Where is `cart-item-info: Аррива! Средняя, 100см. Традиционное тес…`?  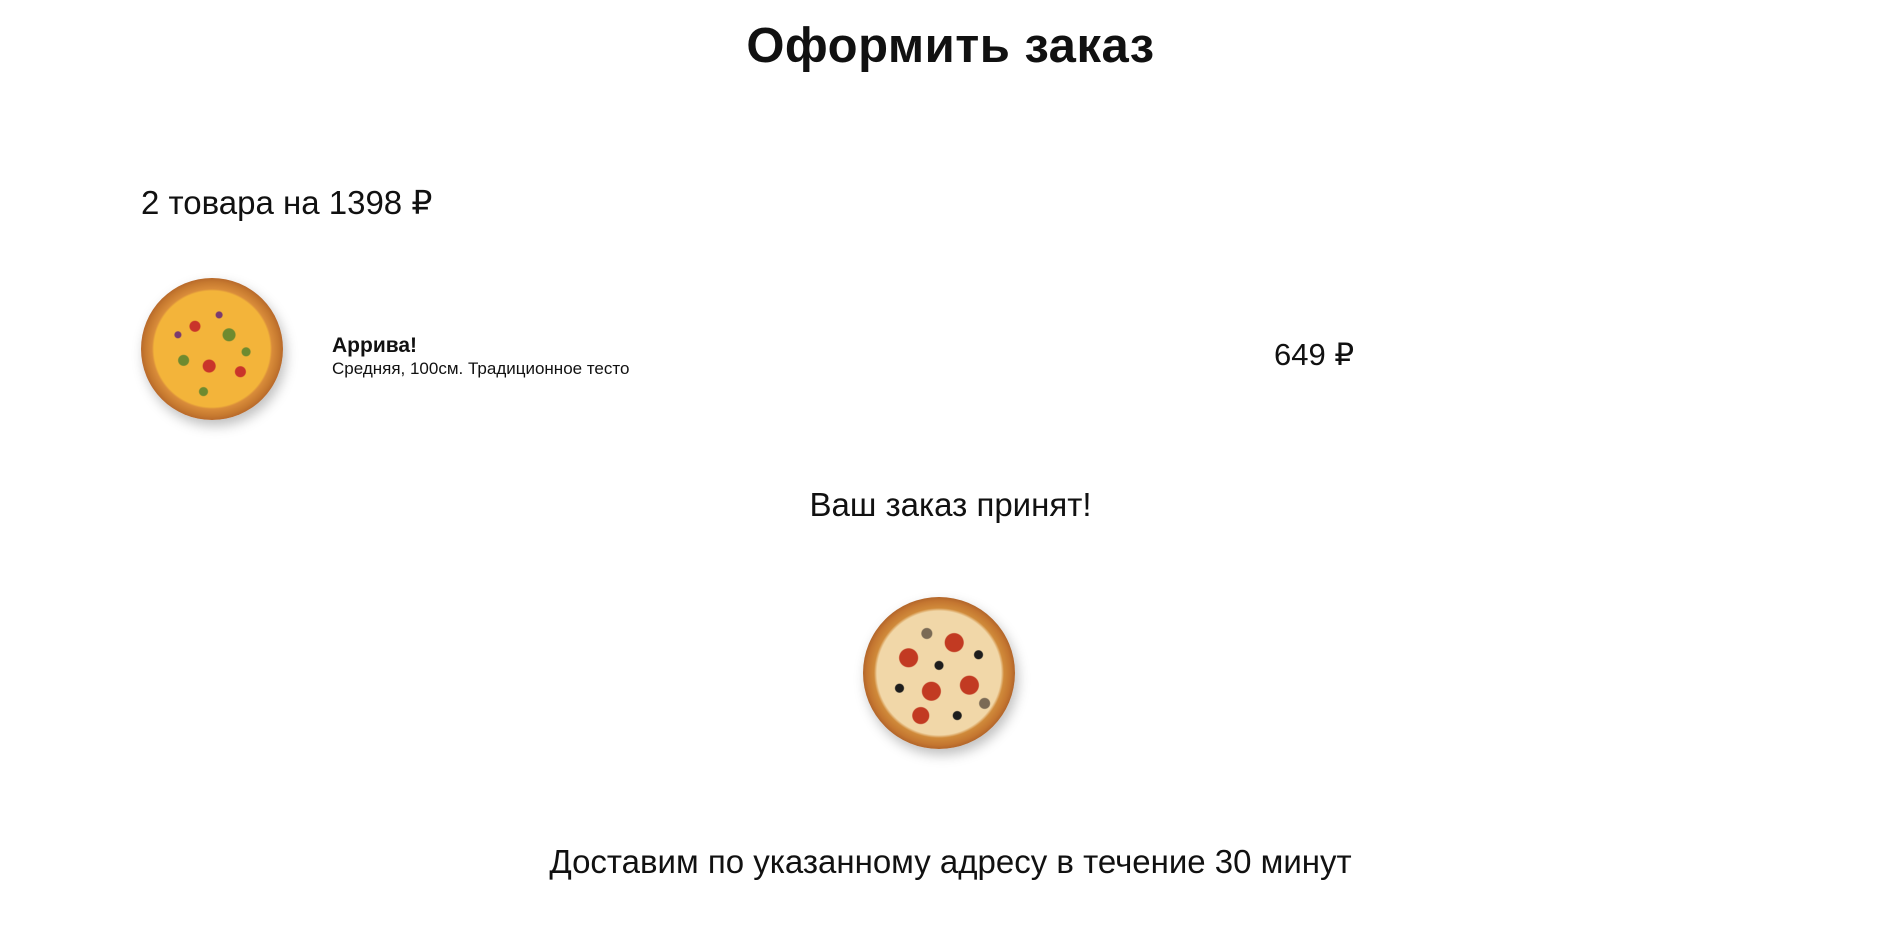 cart-item-info: Аррива! Средняя, 100см. Традиционное тес… is located at coordinates (480, 357).